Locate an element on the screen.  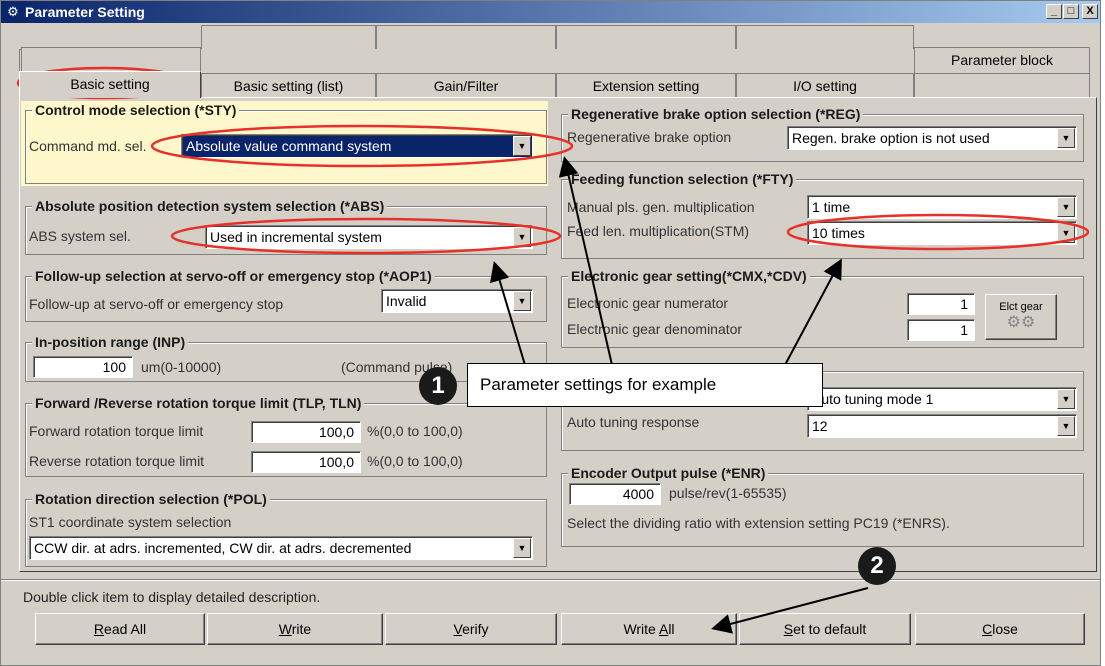
regen-value: Regen. brake option is not used is located at coordinates (891, 138).